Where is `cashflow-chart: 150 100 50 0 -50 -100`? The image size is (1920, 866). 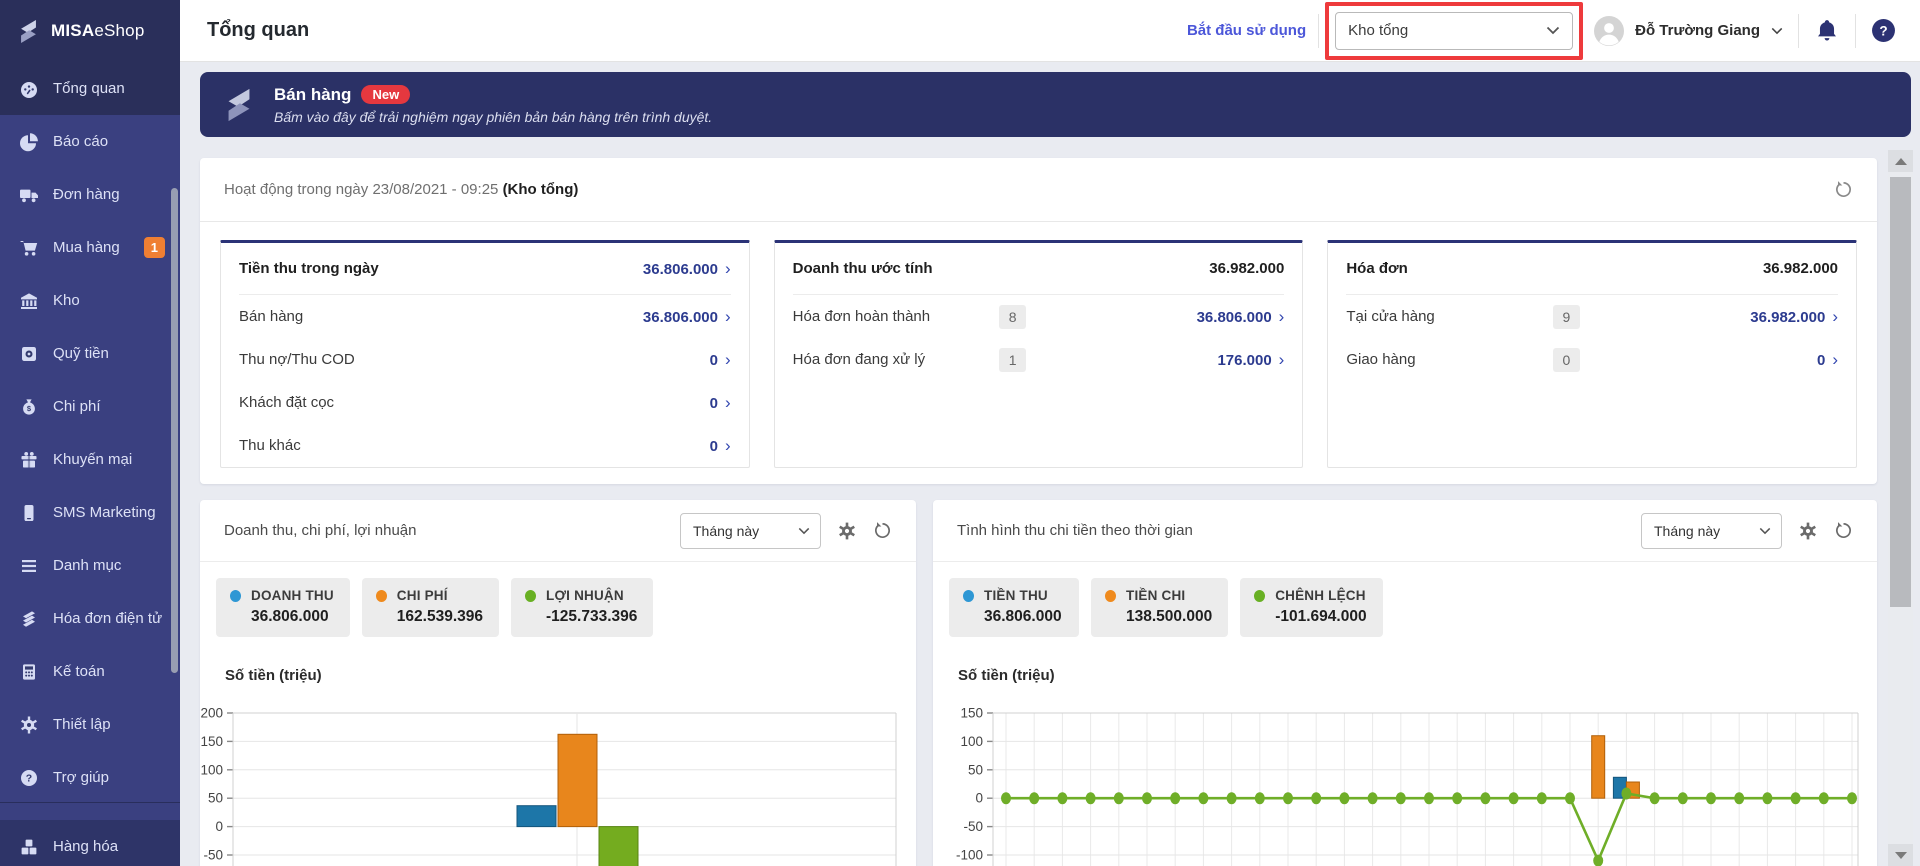
cashflow-chart: 150 100 50 0 -50 -100 is located at coordinates (1407, 786).